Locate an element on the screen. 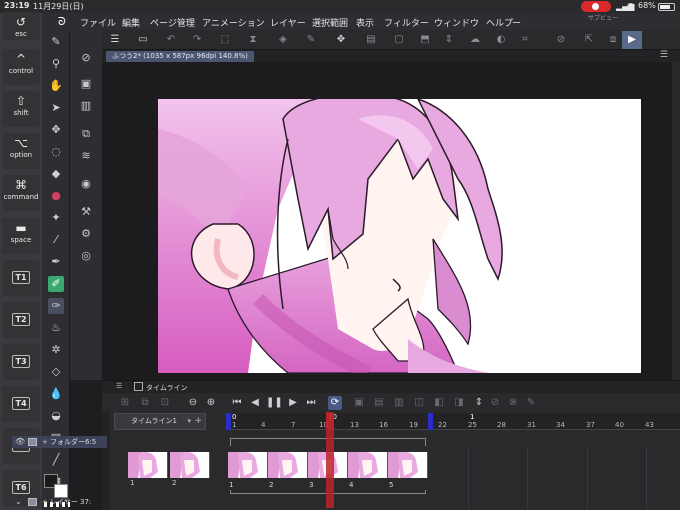 The width and height of the screenshot is (680, 510). menu-window: ウィンドウ is located at coordinates (456, 22).